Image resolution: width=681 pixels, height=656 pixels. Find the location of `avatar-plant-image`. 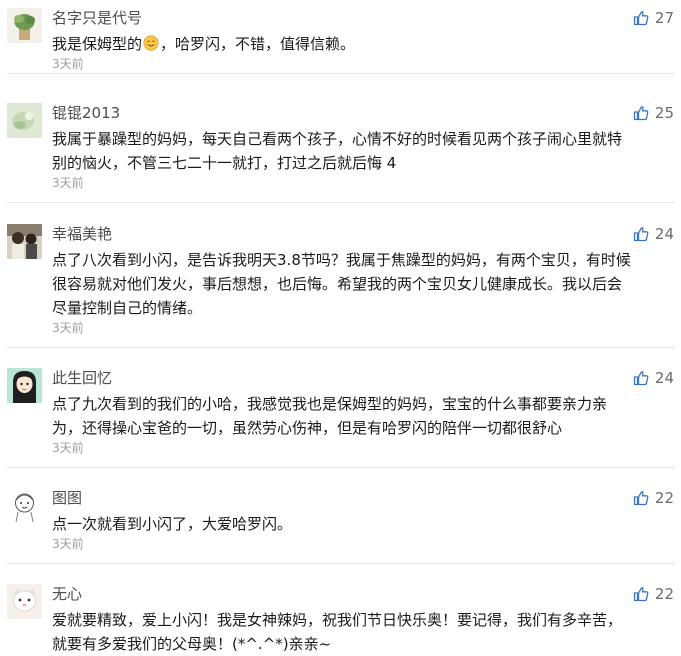

avatar-plant-image is located at coordinates (24, 25).